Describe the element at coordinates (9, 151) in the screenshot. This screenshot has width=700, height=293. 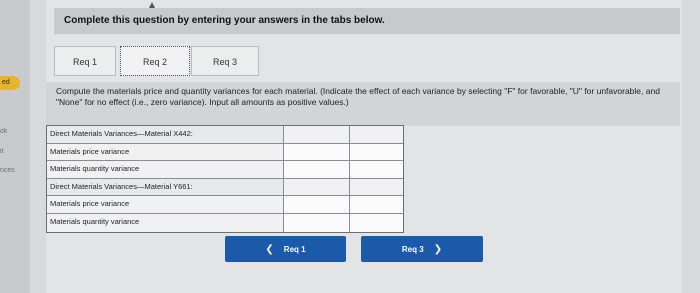
I see `sidebar-label: it` at that location.